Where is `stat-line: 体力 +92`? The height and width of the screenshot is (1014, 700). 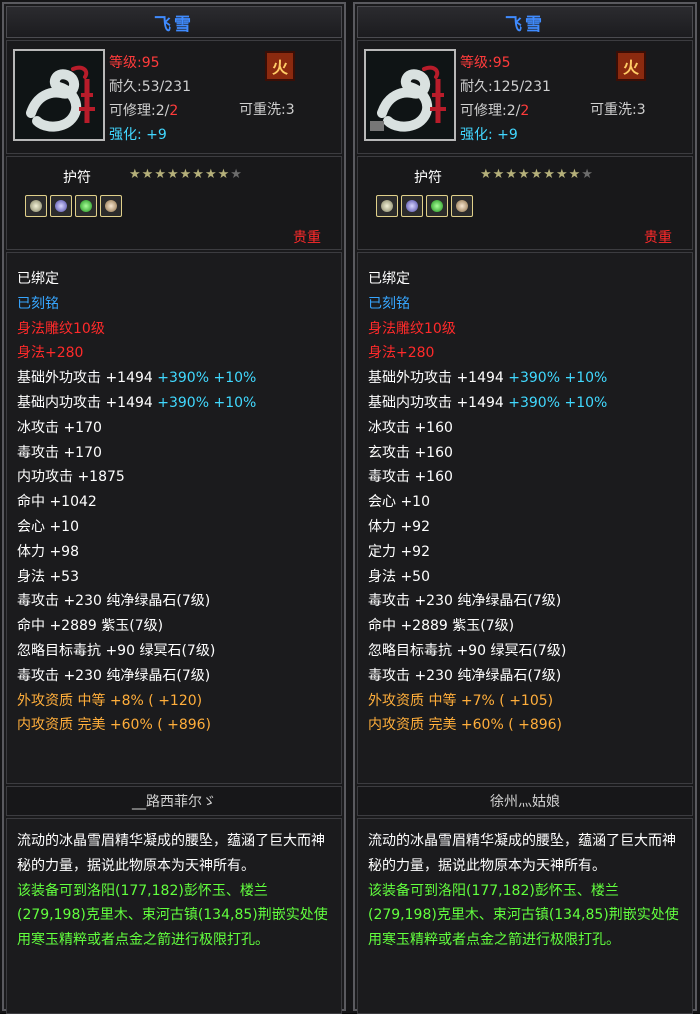 stat-line: 体力 +92 is located at coordinates (399, 526).